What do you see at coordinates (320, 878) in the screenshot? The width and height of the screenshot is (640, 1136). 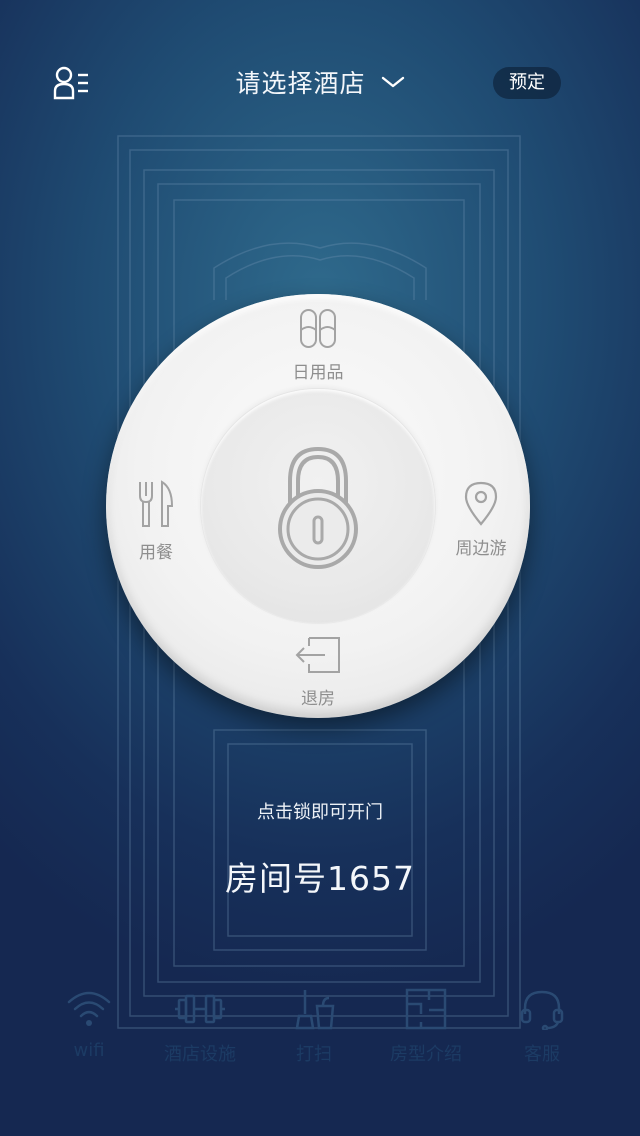 I see `room-number: 房间号1657` at bounding box center [320, 878].